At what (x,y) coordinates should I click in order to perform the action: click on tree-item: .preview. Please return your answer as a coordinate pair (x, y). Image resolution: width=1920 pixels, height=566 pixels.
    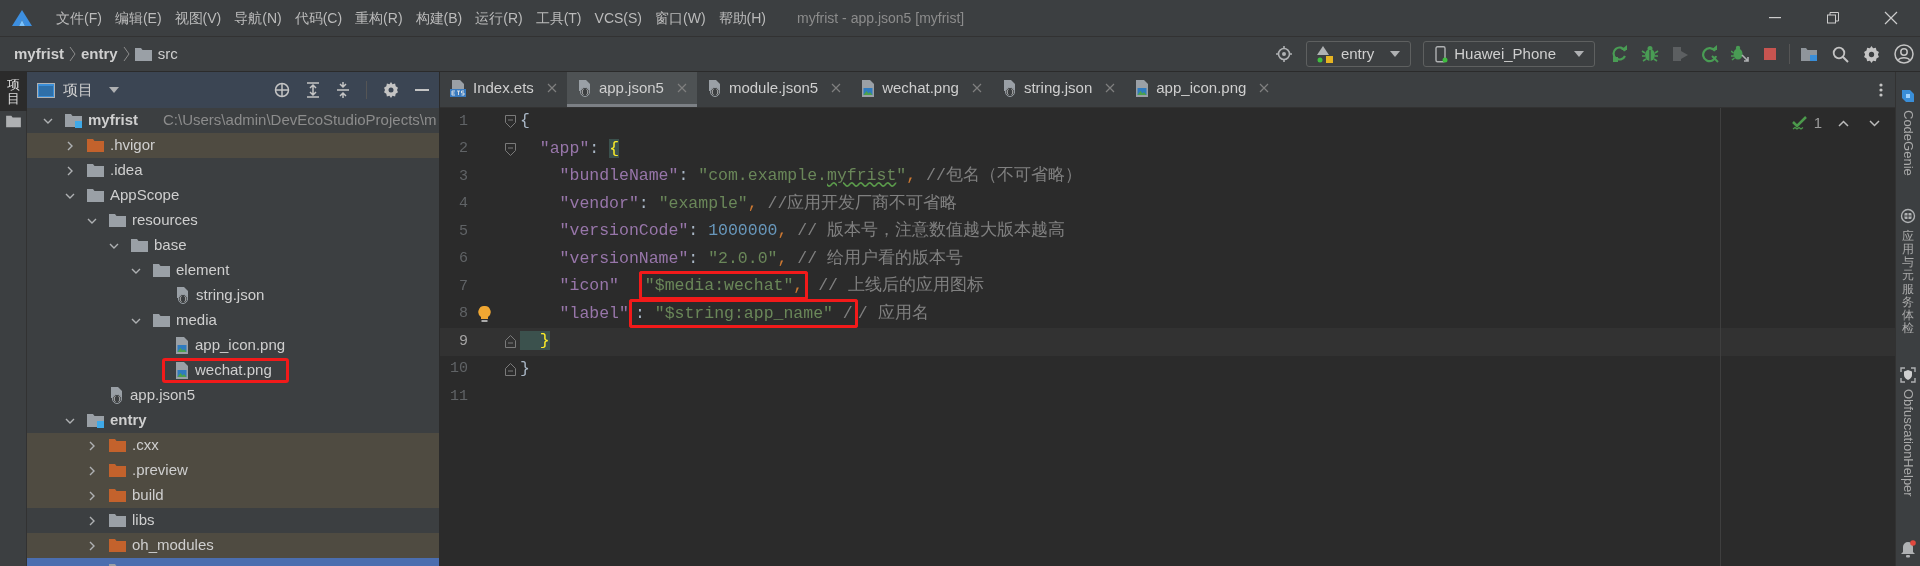
    Looking at the image, I should click on (233, 470).